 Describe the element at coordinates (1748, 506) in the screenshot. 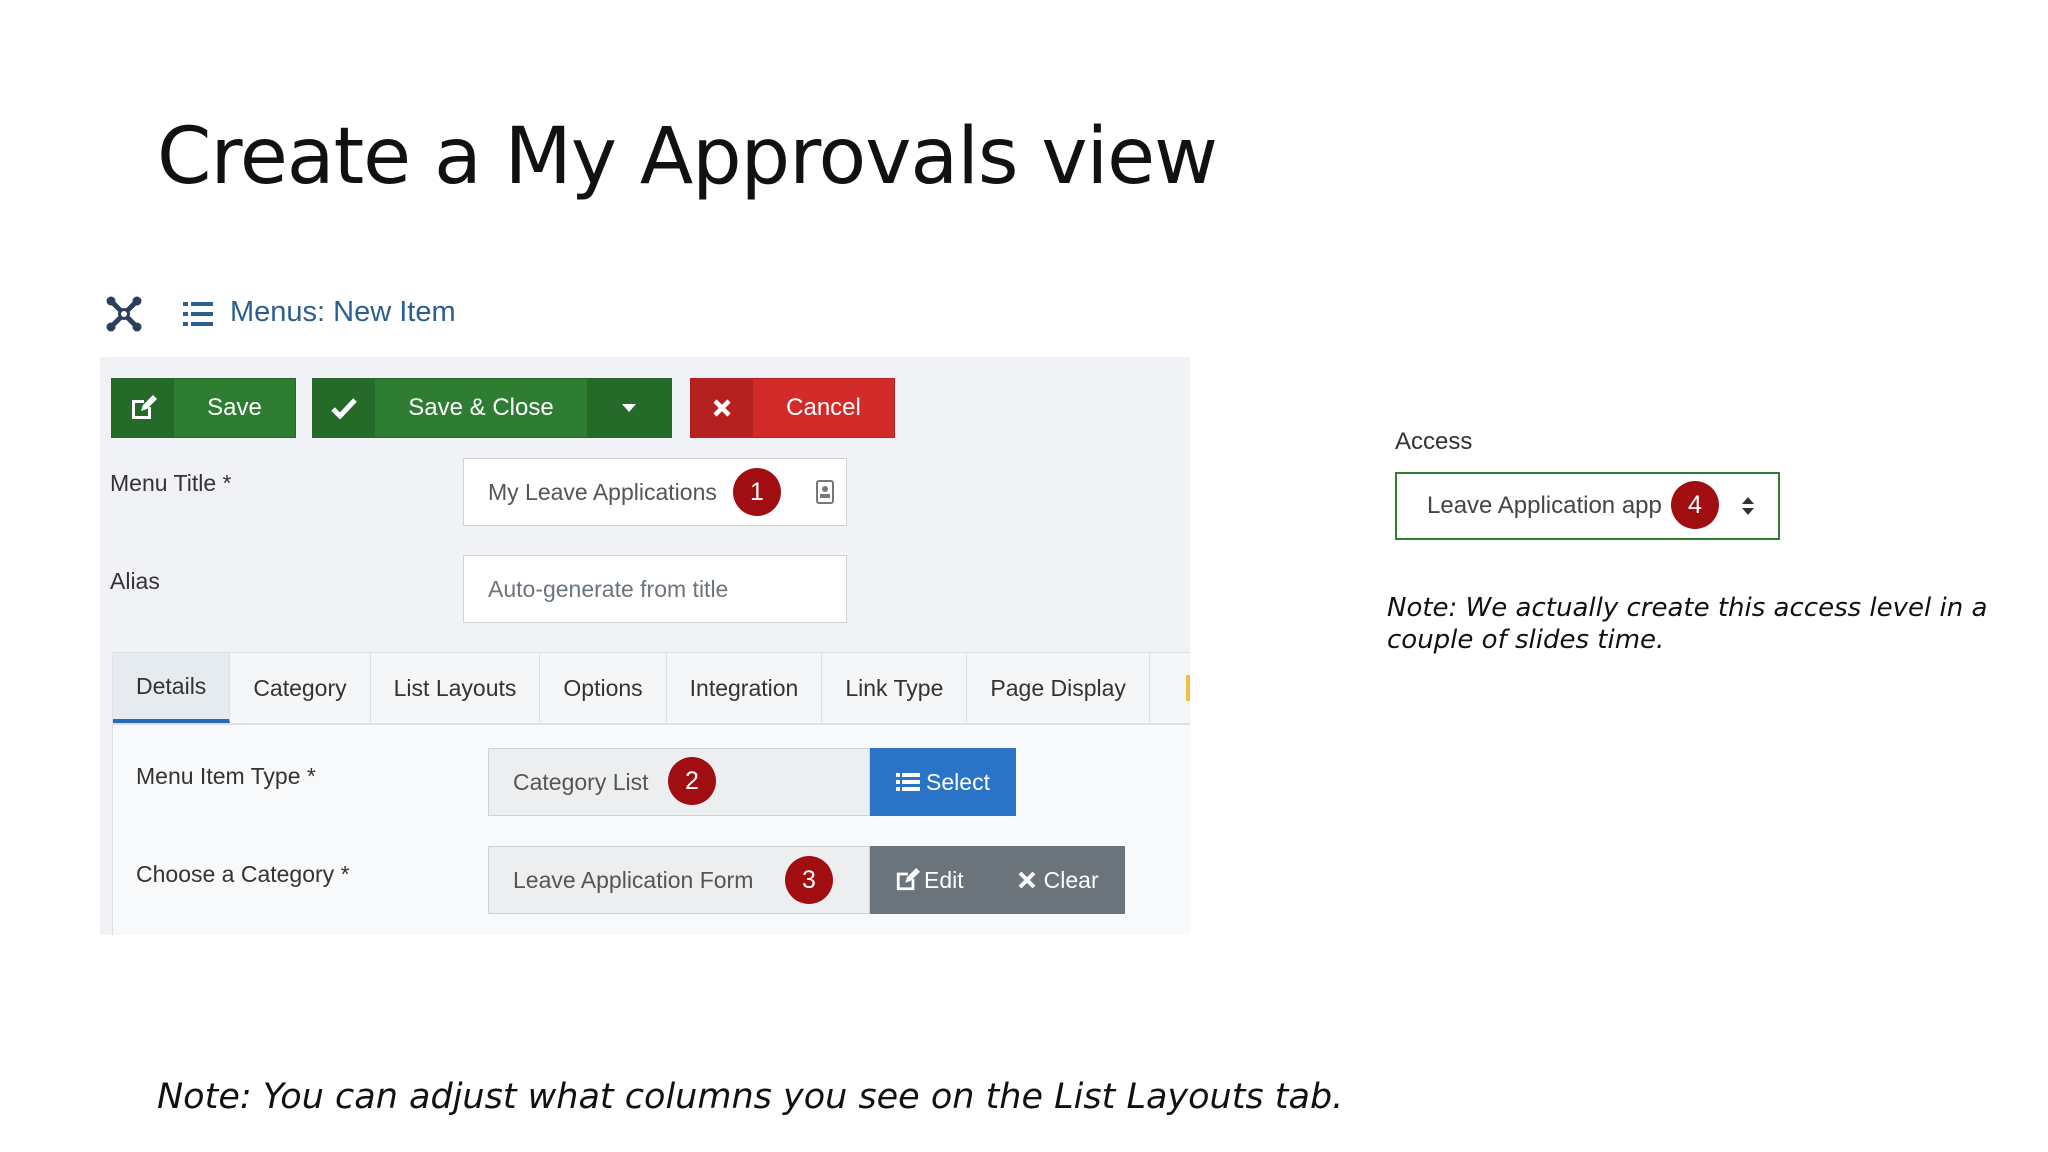

I see `sort-arrows-icon` at that location.